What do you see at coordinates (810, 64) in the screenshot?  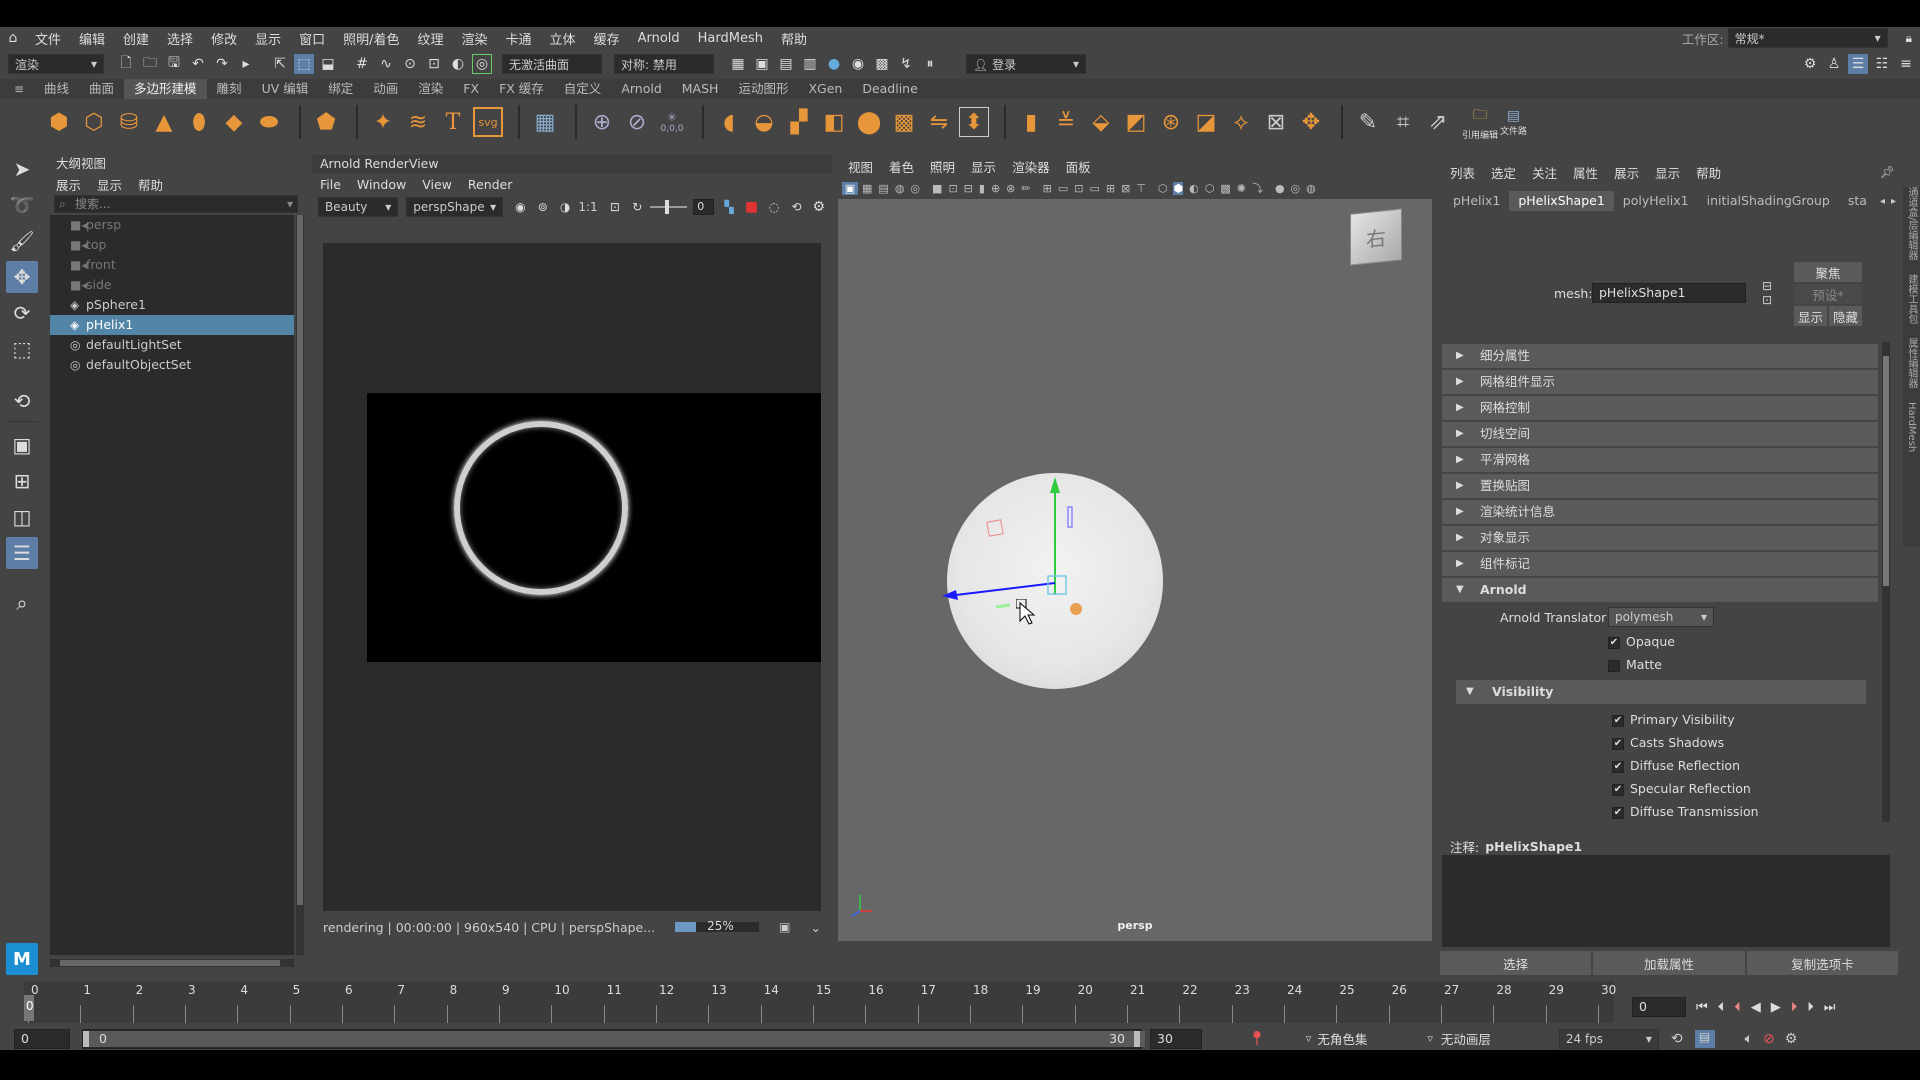 I see `render-view-icon: ▥` at bounding box center [810, 64].